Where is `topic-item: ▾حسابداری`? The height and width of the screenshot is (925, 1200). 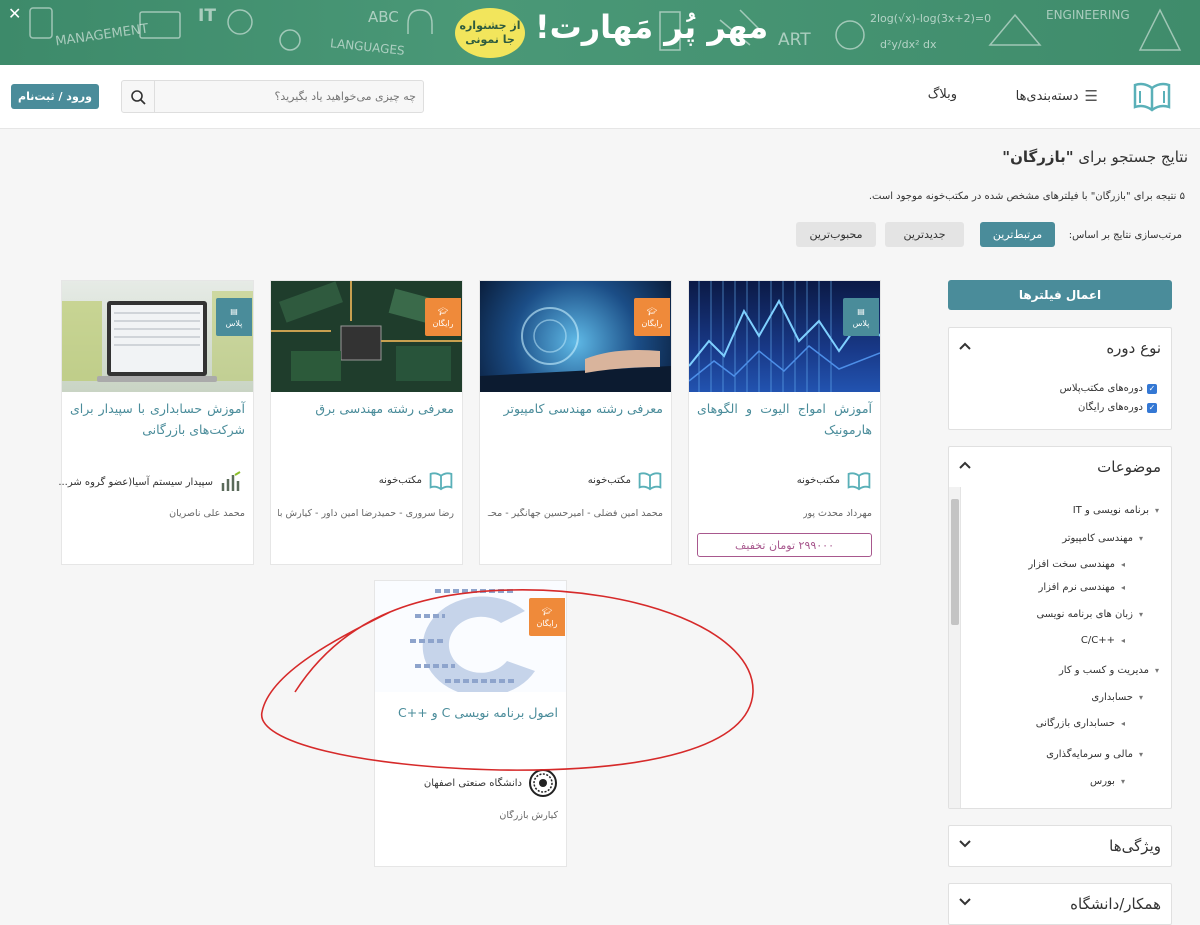
topic-item: ▾حسابداری is located at coordinates (1117, 697).